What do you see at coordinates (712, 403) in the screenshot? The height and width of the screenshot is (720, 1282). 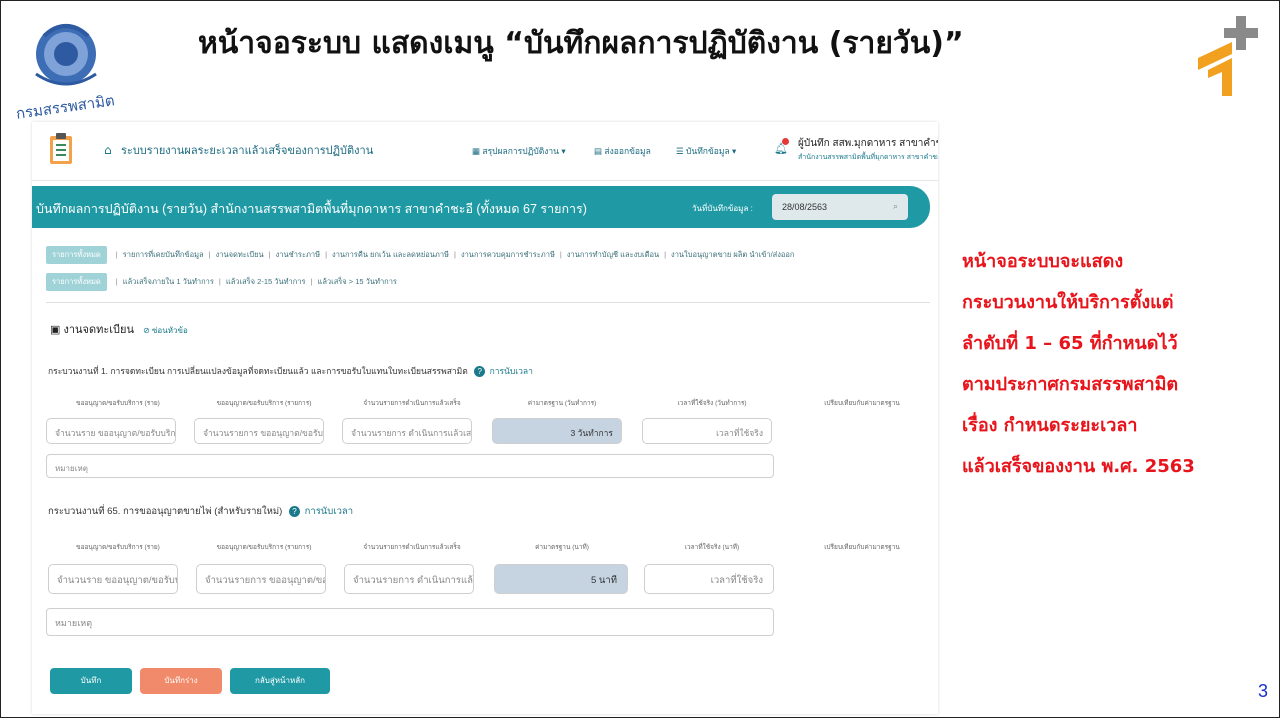 I see `col-head-actual: เวลาที่ใช้จริง (วันทำการ)` at bounding box center [712, 403].